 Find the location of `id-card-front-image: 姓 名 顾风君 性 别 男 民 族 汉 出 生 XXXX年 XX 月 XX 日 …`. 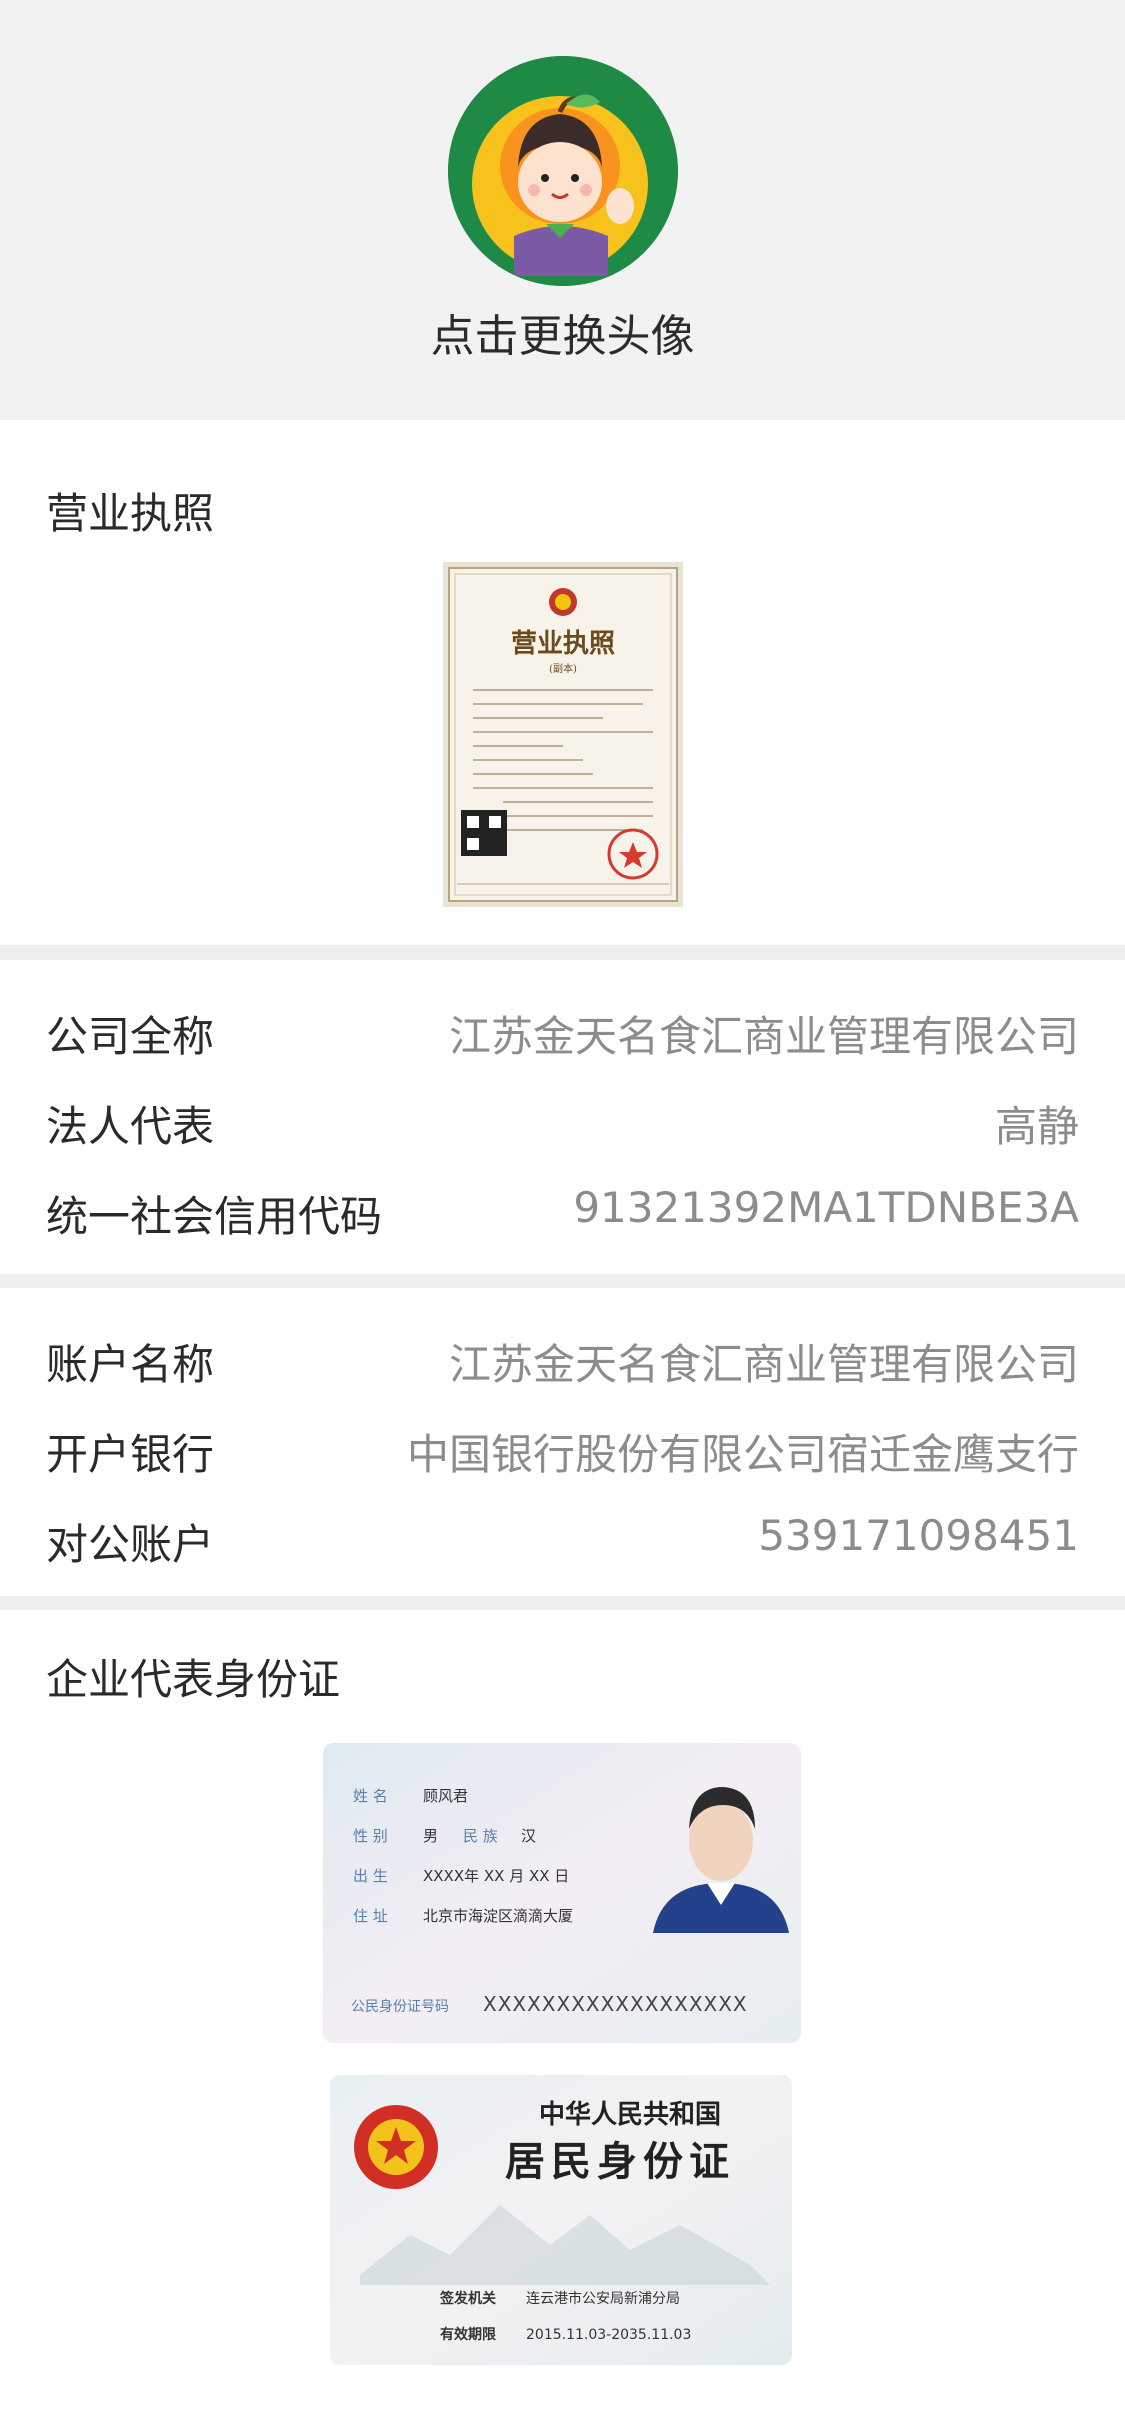

id-card-front-image: 姓 名 顾风君 性 别 男 民 族 汉 出 生 XXXX年 XX 月 XX 日 … is located at coordinates (562, 1893).